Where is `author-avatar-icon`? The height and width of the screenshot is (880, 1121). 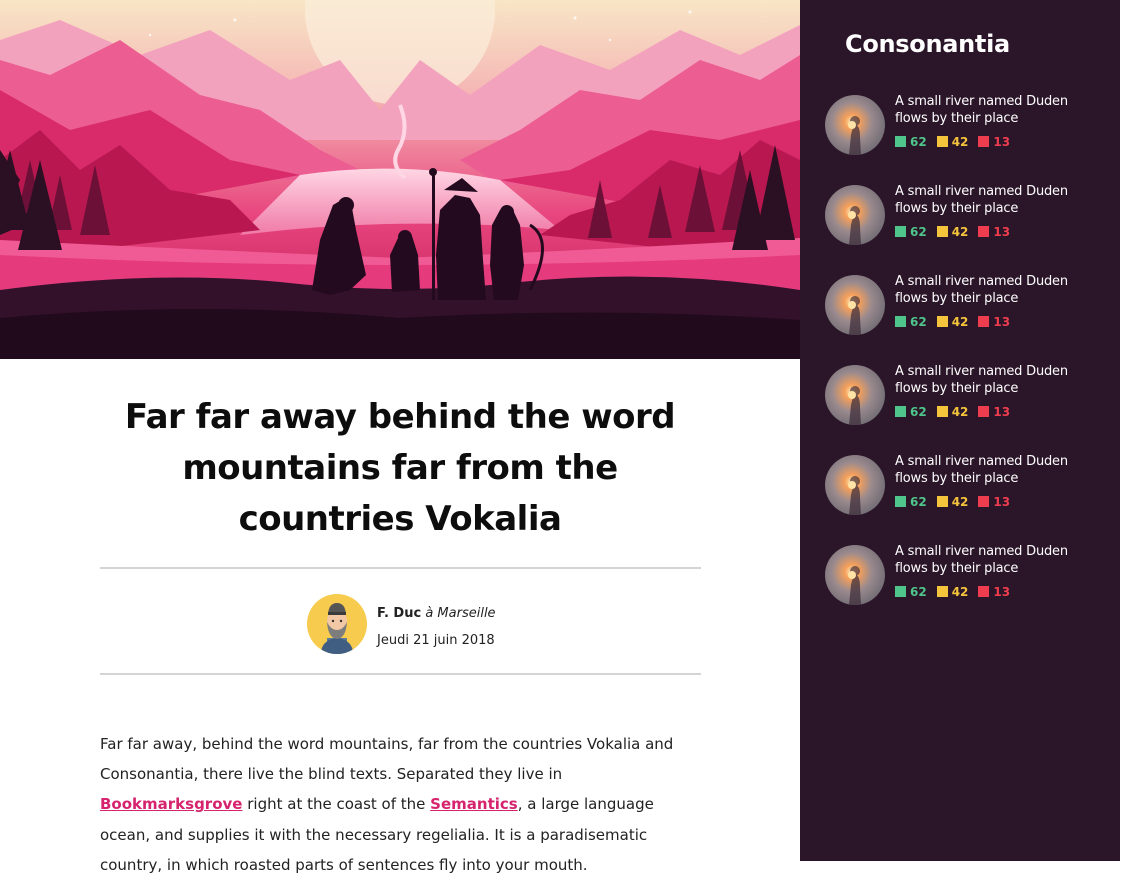
author-avatar-icon is located at coordinates (337, 624).